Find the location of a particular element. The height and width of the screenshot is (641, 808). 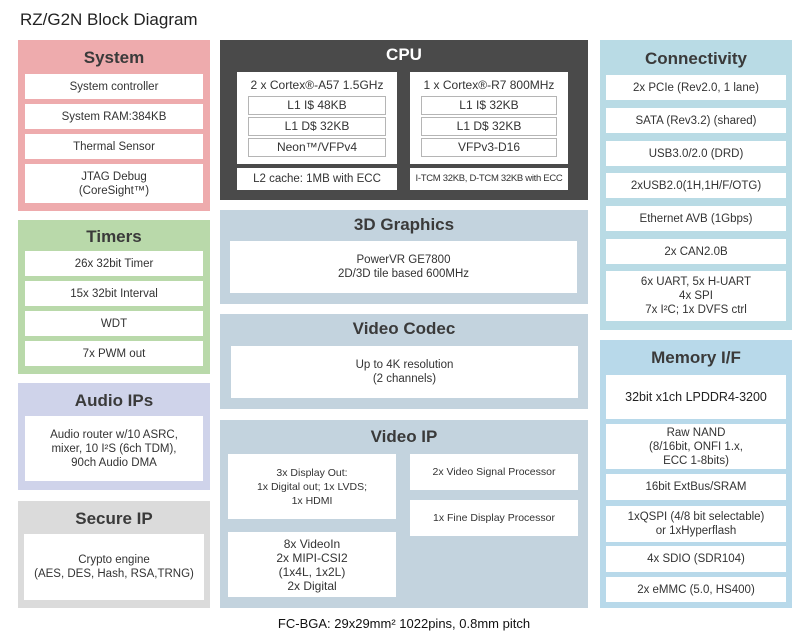

graphics-title: 3D Graphics is located at coordinates (404, 224).